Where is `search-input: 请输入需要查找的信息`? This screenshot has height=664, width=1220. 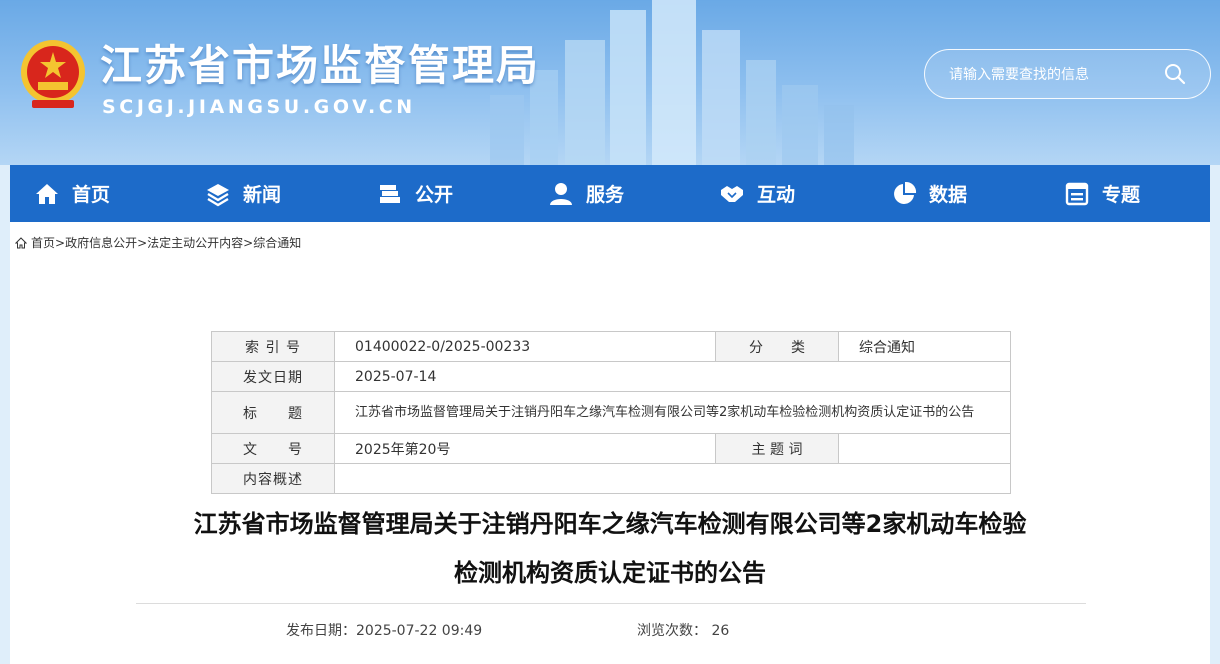
search-input: 请输入需要查找的信息 is located at coordinates (1056, 74).